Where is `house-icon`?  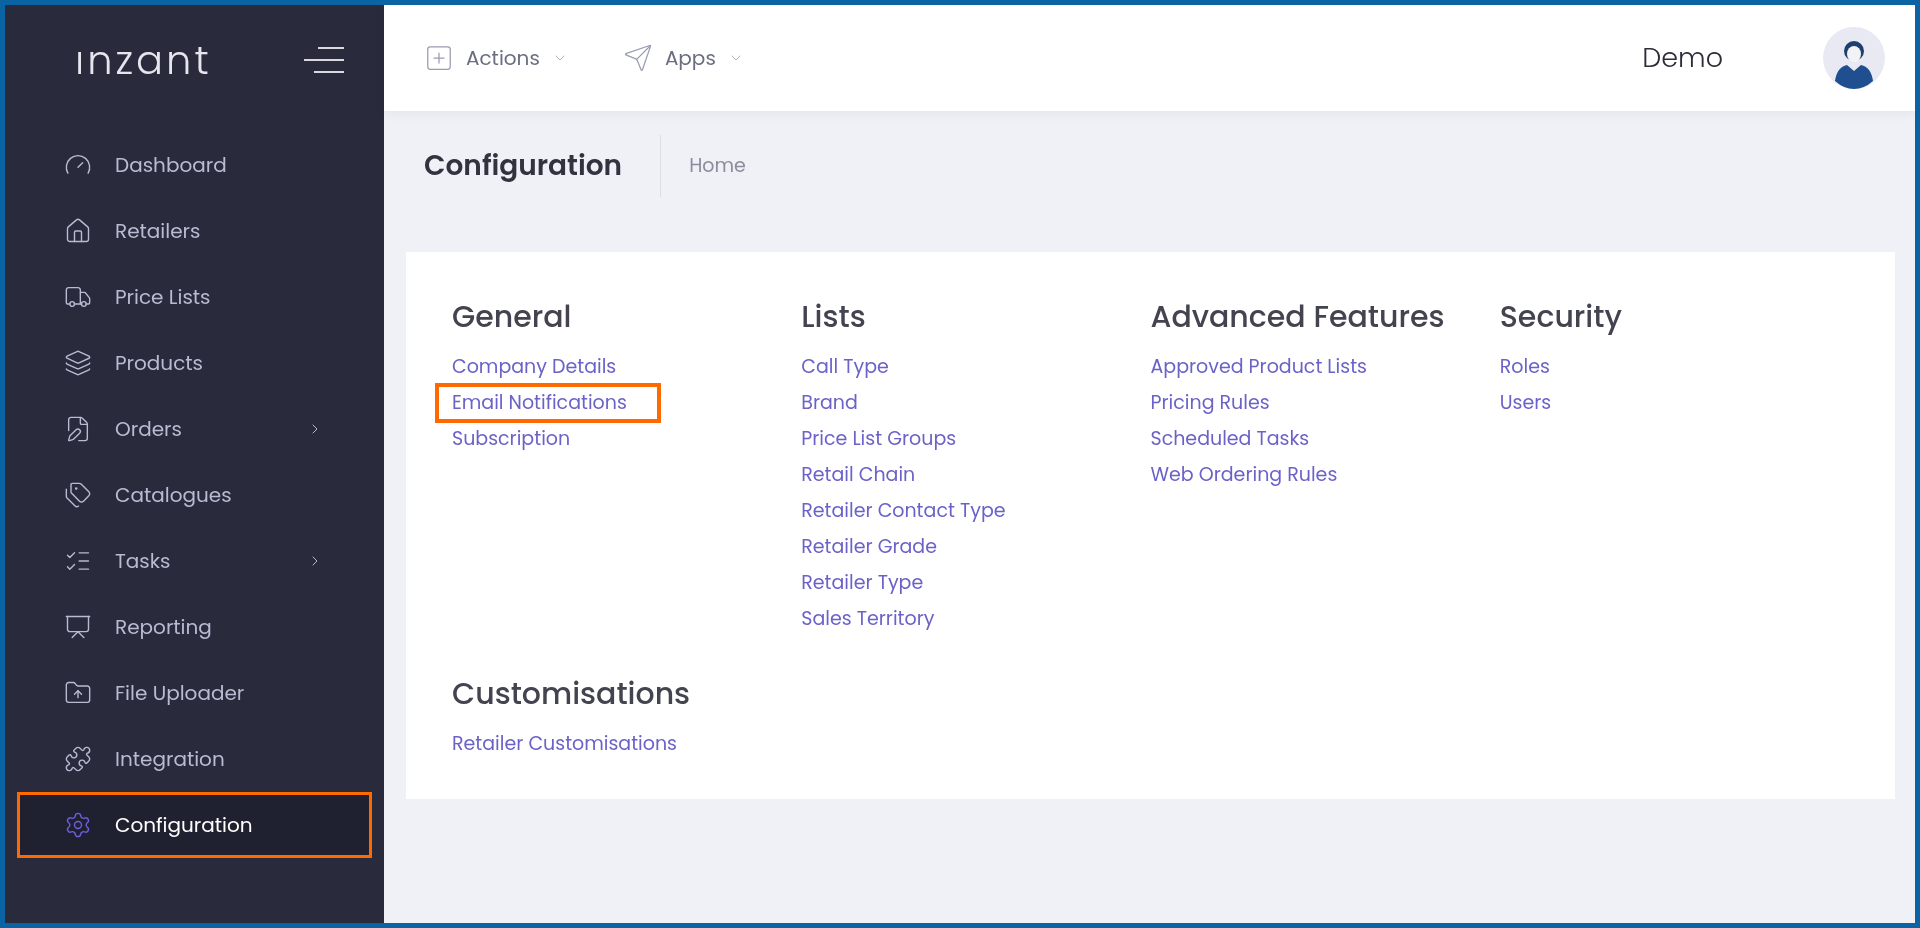 house-icon is located at coordinates (78, 231).